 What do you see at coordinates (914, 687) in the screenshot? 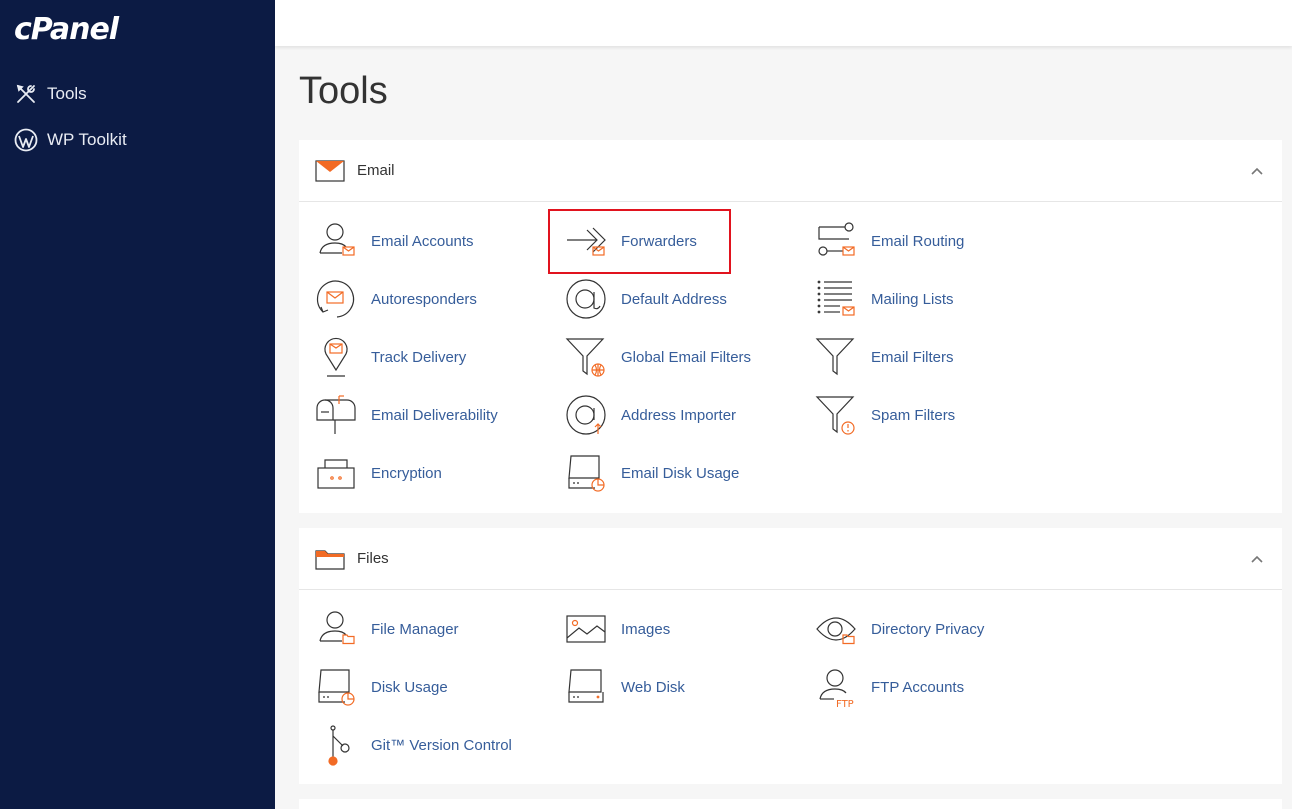
I see `tool-ftp-accounts: FTP FTP Accounts` at bounding box center [914, 687].